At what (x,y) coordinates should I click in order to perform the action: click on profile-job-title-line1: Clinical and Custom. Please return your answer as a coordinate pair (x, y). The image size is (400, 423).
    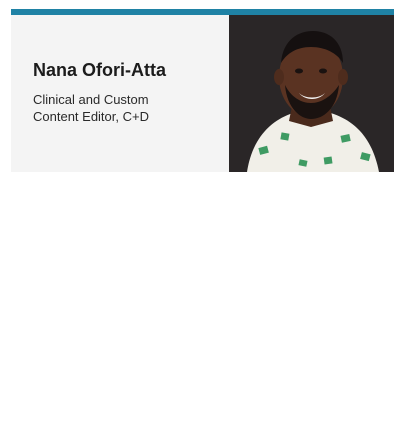
    Looking at the image, I should click on (91, 99).